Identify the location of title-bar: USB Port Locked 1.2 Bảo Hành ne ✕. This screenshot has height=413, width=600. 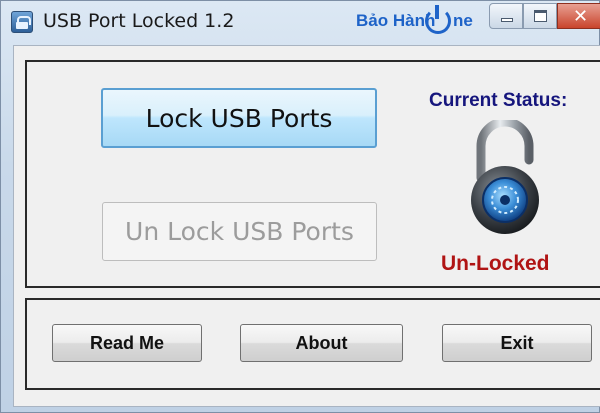
(300, 22).